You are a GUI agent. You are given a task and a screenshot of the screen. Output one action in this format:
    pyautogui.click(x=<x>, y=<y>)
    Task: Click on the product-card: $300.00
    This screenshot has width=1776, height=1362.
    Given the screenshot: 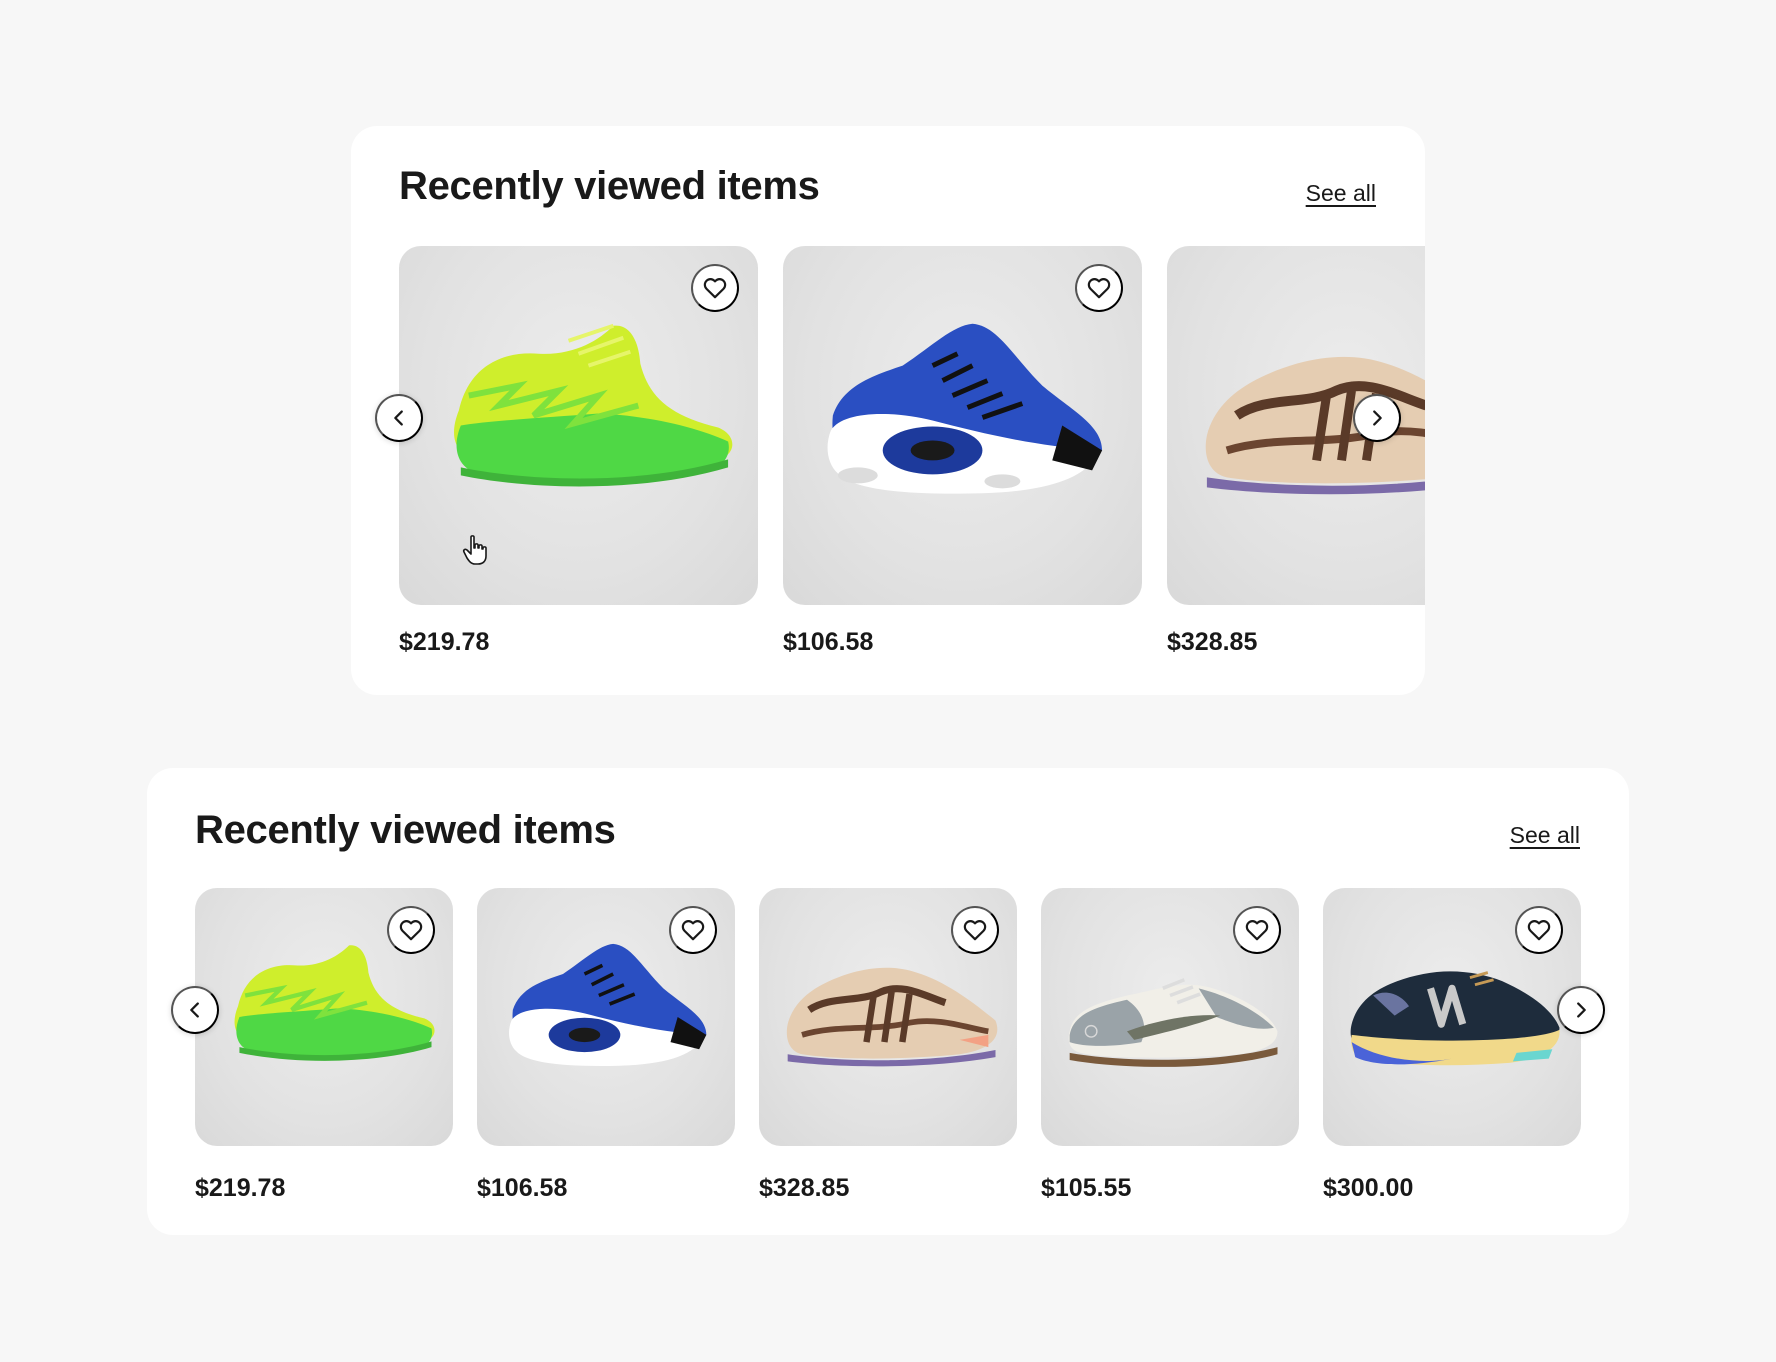 What is the action you would take?
    pyautogui.click(x=1452, y=1048)
    